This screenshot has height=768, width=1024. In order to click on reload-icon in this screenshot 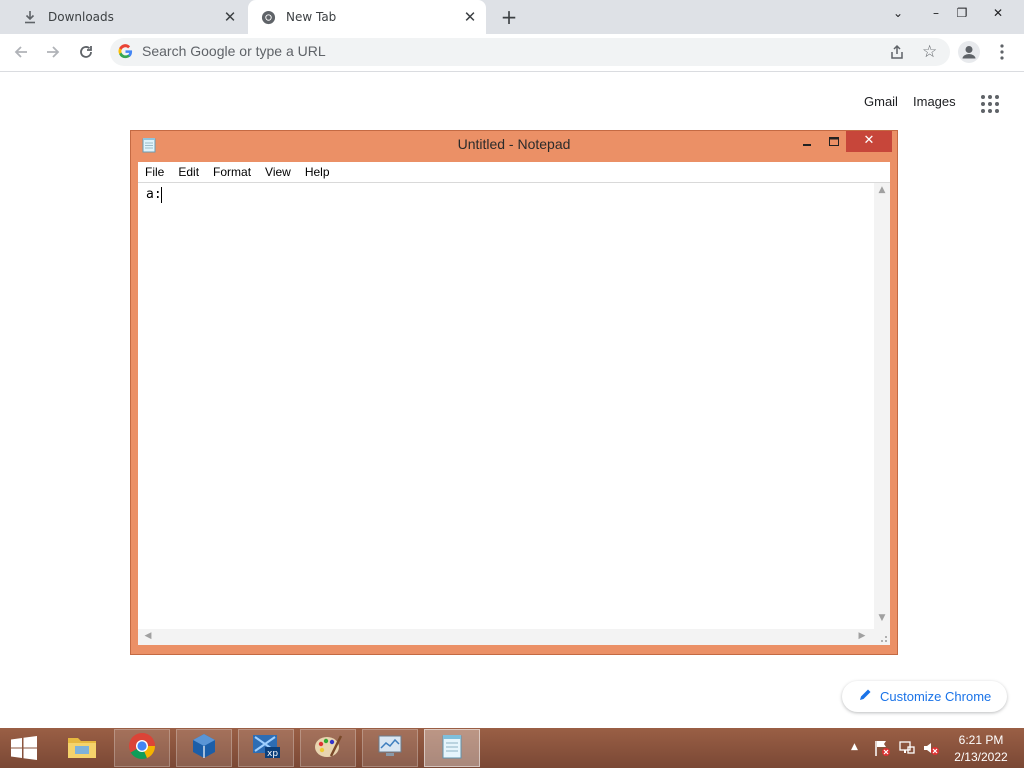, I will do `click(86, 52)`.